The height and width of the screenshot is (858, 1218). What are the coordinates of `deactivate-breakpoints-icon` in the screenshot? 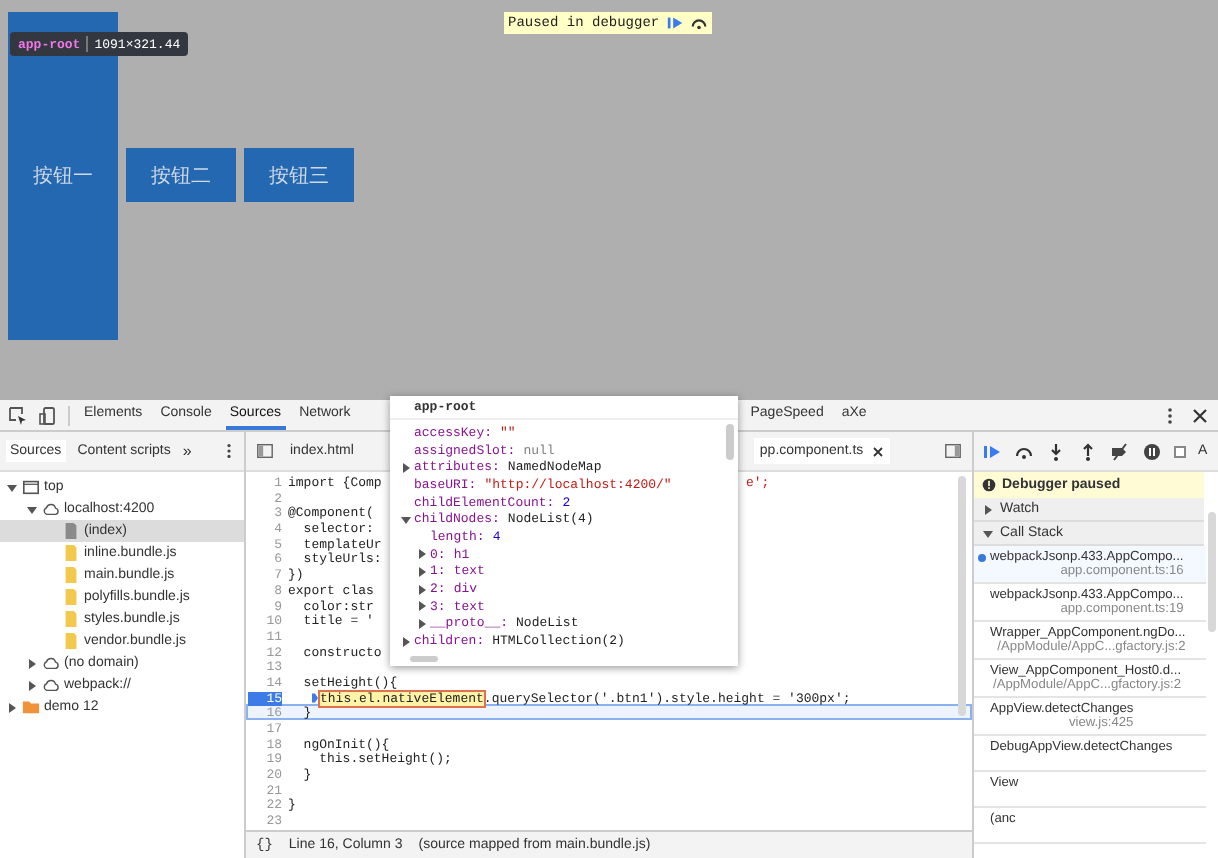 It's located at (1120, 451).